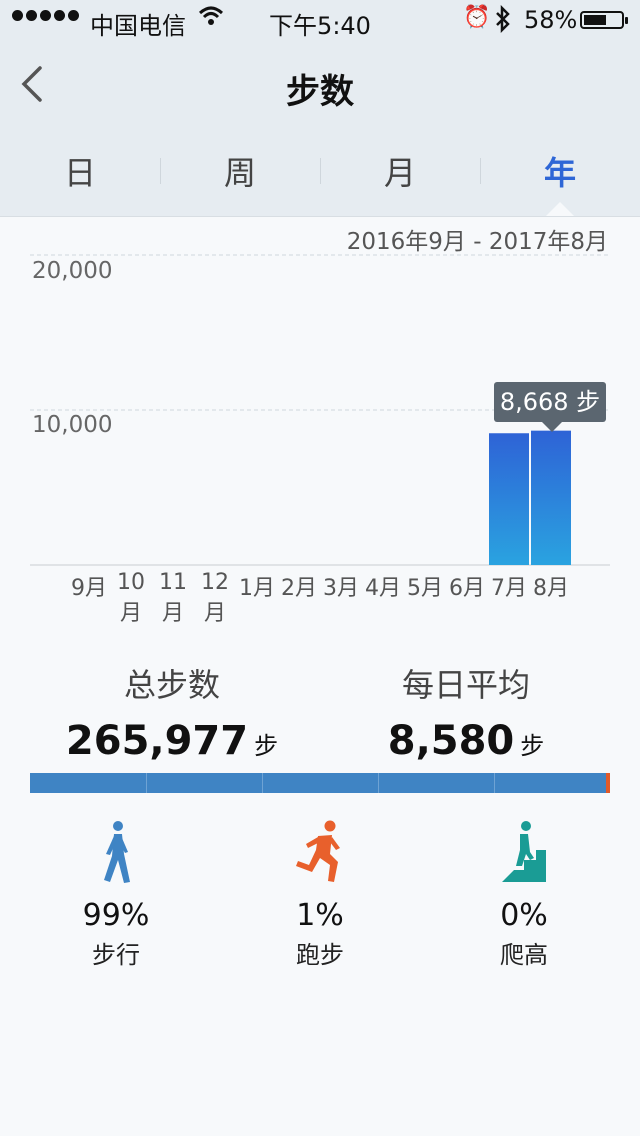 This screenshot has height=1136, width=640. What do you see at coordinates (215, 598) in the screenshot?
I see `x-tick-label: 12月` at bounding box center [215, 598].